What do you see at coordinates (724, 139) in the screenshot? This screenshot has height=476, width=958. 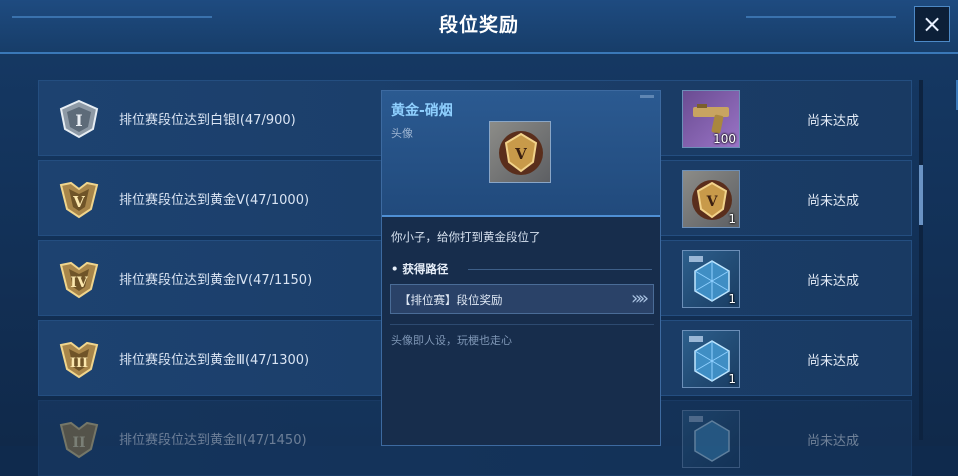 I see `reward-count: 100` at bounding box center [724, 139].